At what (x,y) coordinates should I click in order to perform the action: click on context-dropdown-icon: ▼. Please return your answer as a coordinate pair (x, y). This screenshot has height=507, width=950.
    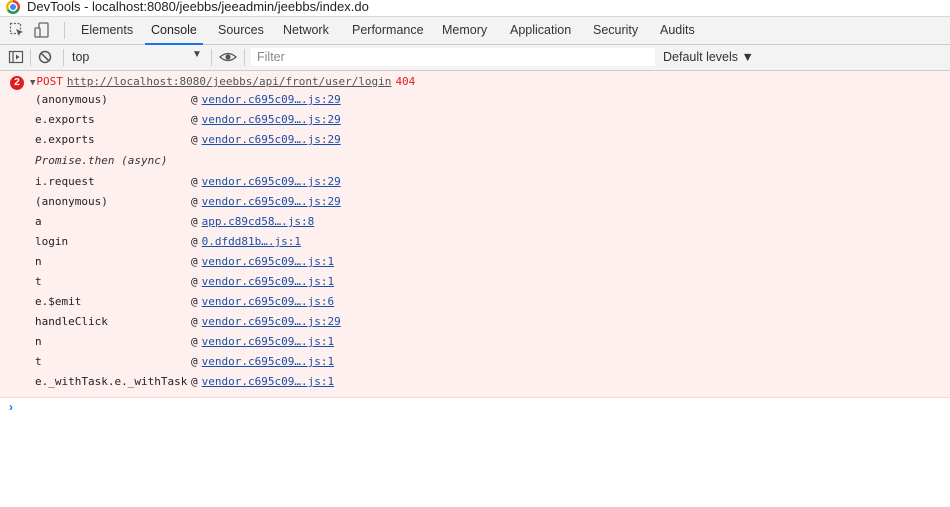
    Looking at the image, I should click on (197, 54).